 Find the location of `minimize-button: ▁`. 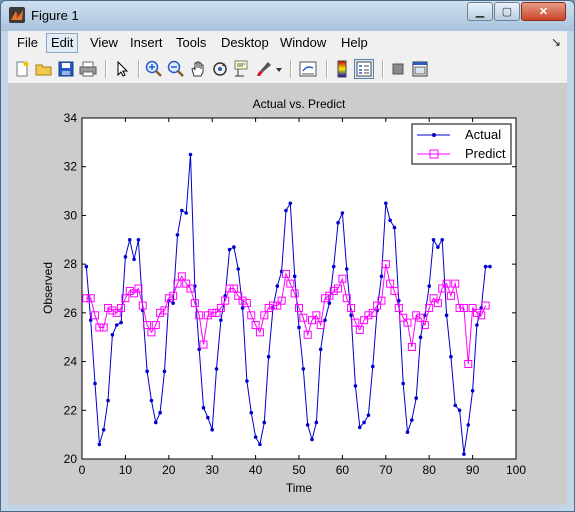

minimize-button: ▁ is located at coordinates (480, 11).